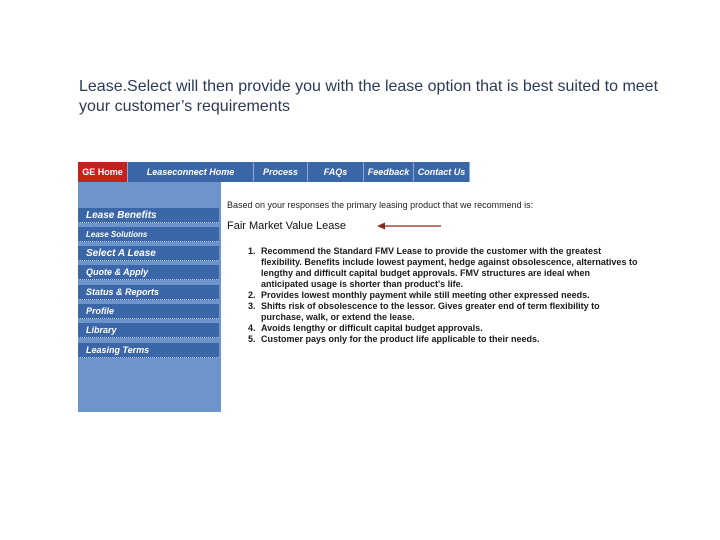 This screenshot has height=540, width=720. Describe the element at coordinates (148, 234) in the screenshot. I see `sidebar-item-lease-solutions: Lease Solutions` at that location.